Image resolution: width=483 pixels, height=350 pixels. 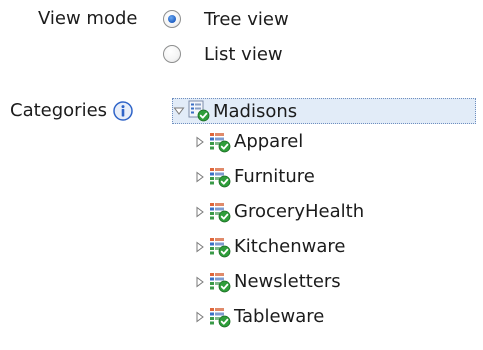 I want to click on category-root-icon, so click(x=199, y=111).